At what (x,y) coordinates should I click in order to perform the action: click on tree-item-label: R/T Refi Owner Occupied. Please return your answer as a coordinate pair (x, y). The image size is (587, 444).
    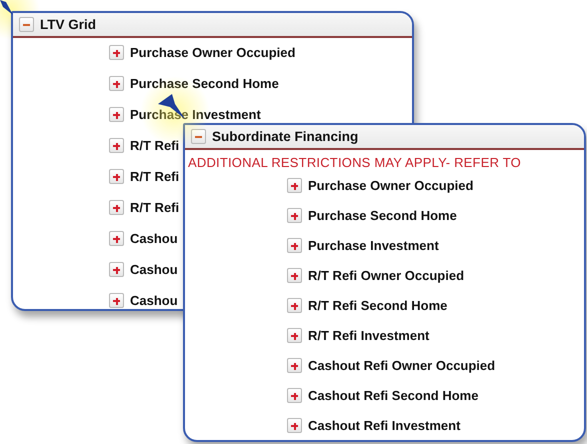
    Looking at the image, I should click on (386, 275).